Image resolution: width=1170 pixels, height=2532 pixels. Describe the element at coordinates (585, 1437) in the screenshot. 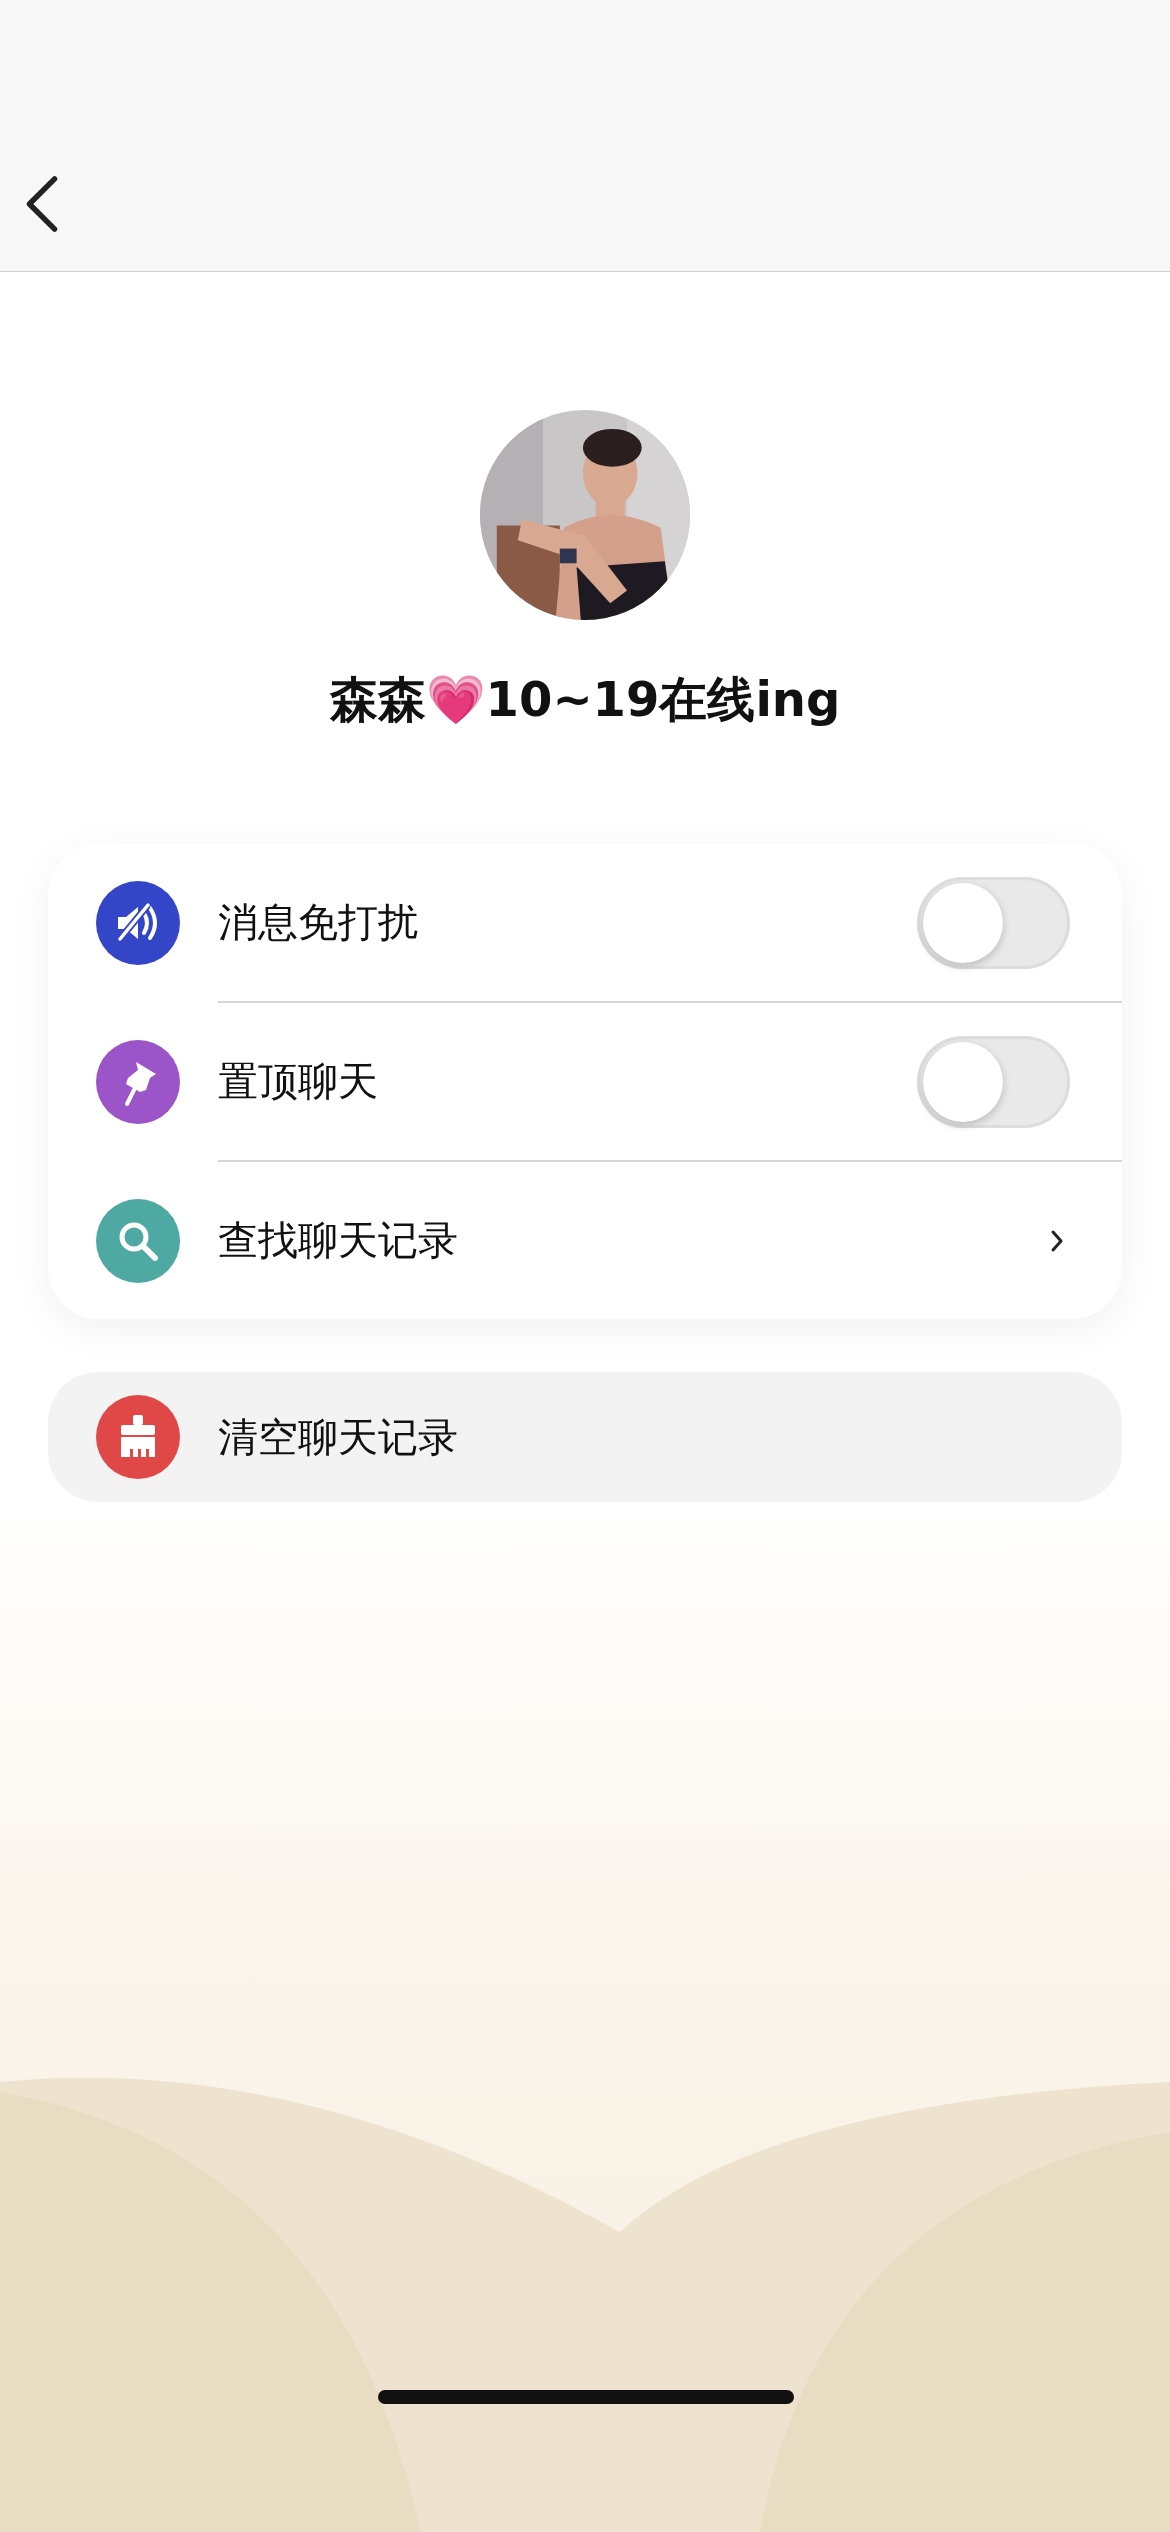

I see `clear-history-button: 清空聊天记录` at that location.